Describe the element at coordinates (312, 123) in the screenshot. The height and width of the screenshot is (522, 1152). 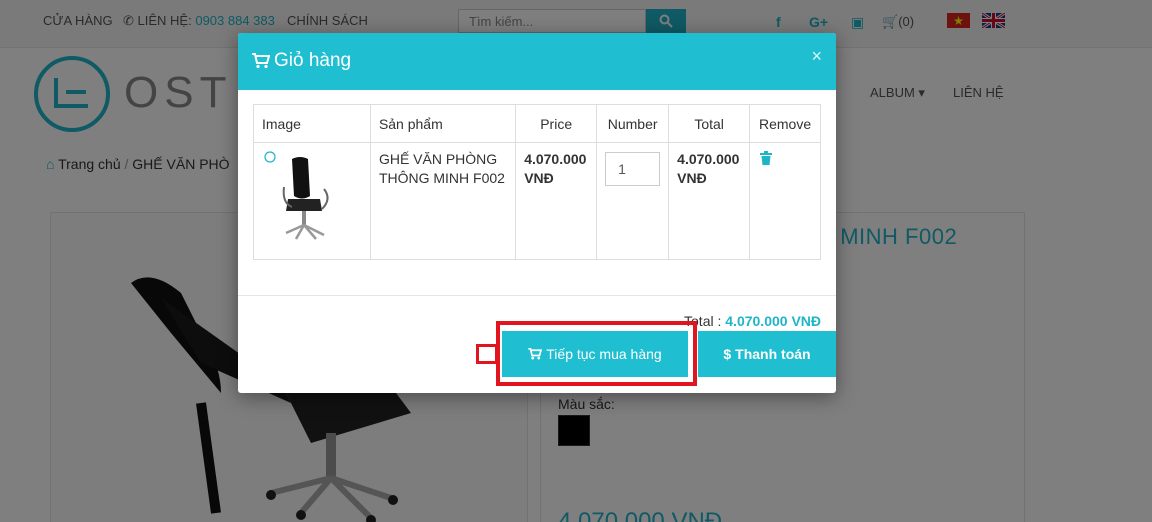
I see `col-image: Image` at that location.